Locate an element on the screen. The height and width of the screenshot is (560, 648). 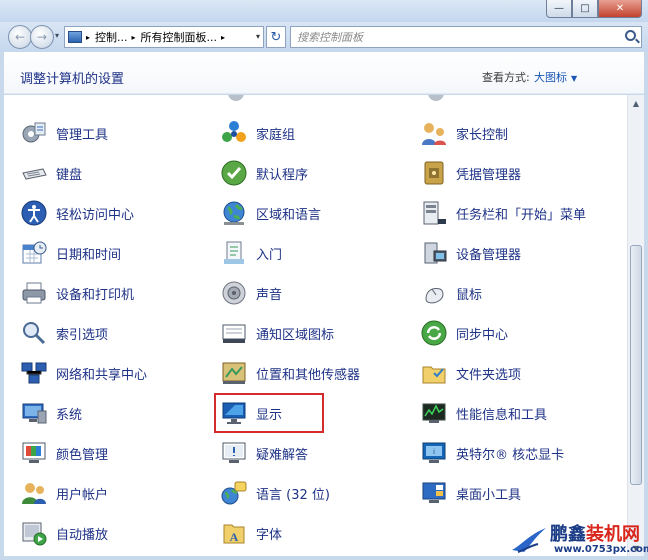
printer-icon is located at coordinates (34, 293).